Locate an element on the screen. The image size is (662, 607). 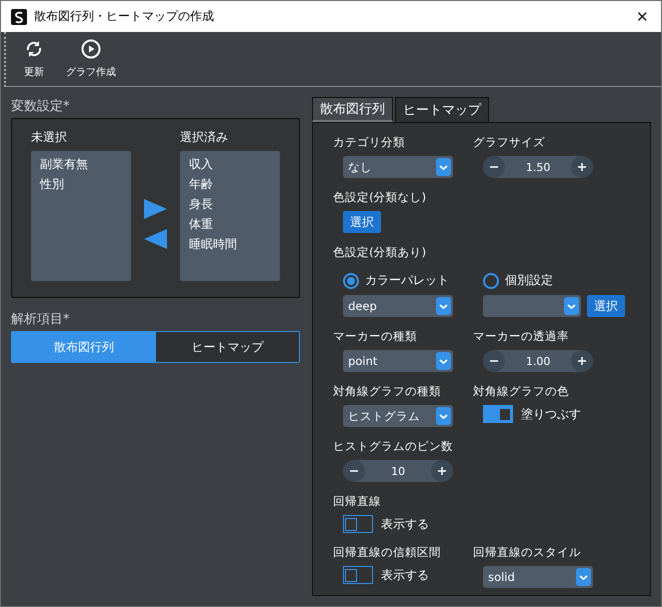
list-item: 睡眠時間 is located at coordinates (234, 244).